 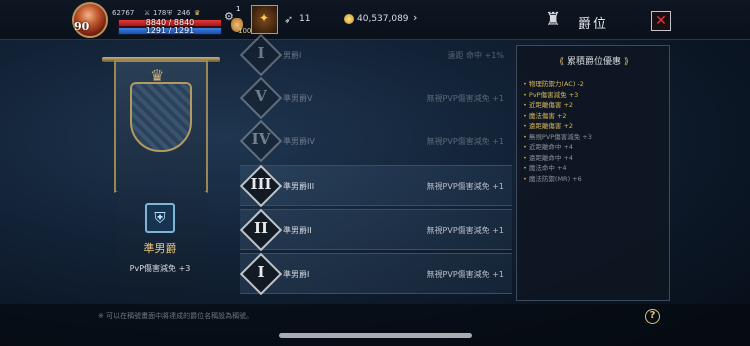 What do you see at coordinates (626, 62) in the screenshot?
I see `wing-right-icon: ⟫` at bounding box center [626, 62].